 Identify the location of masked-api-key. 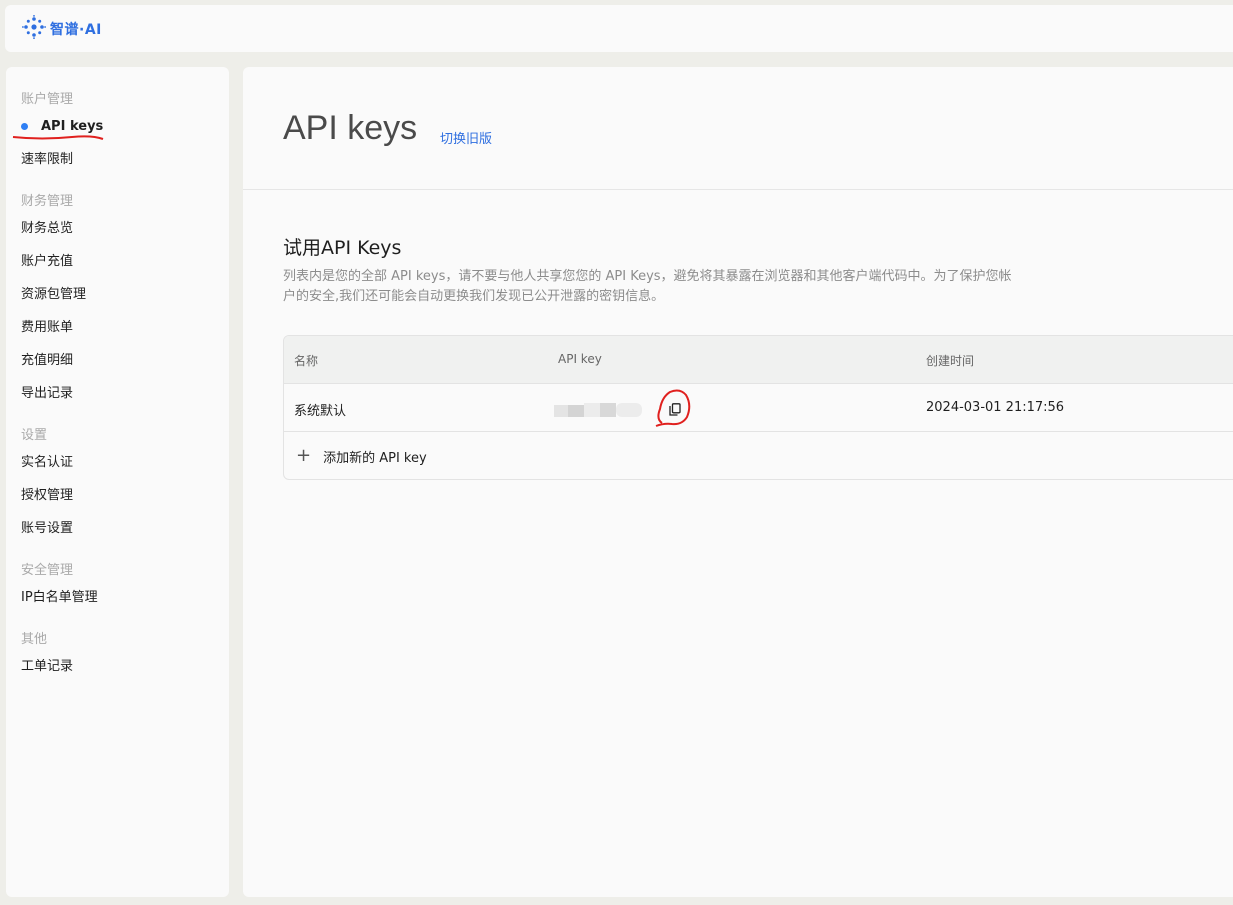
(598, 410).